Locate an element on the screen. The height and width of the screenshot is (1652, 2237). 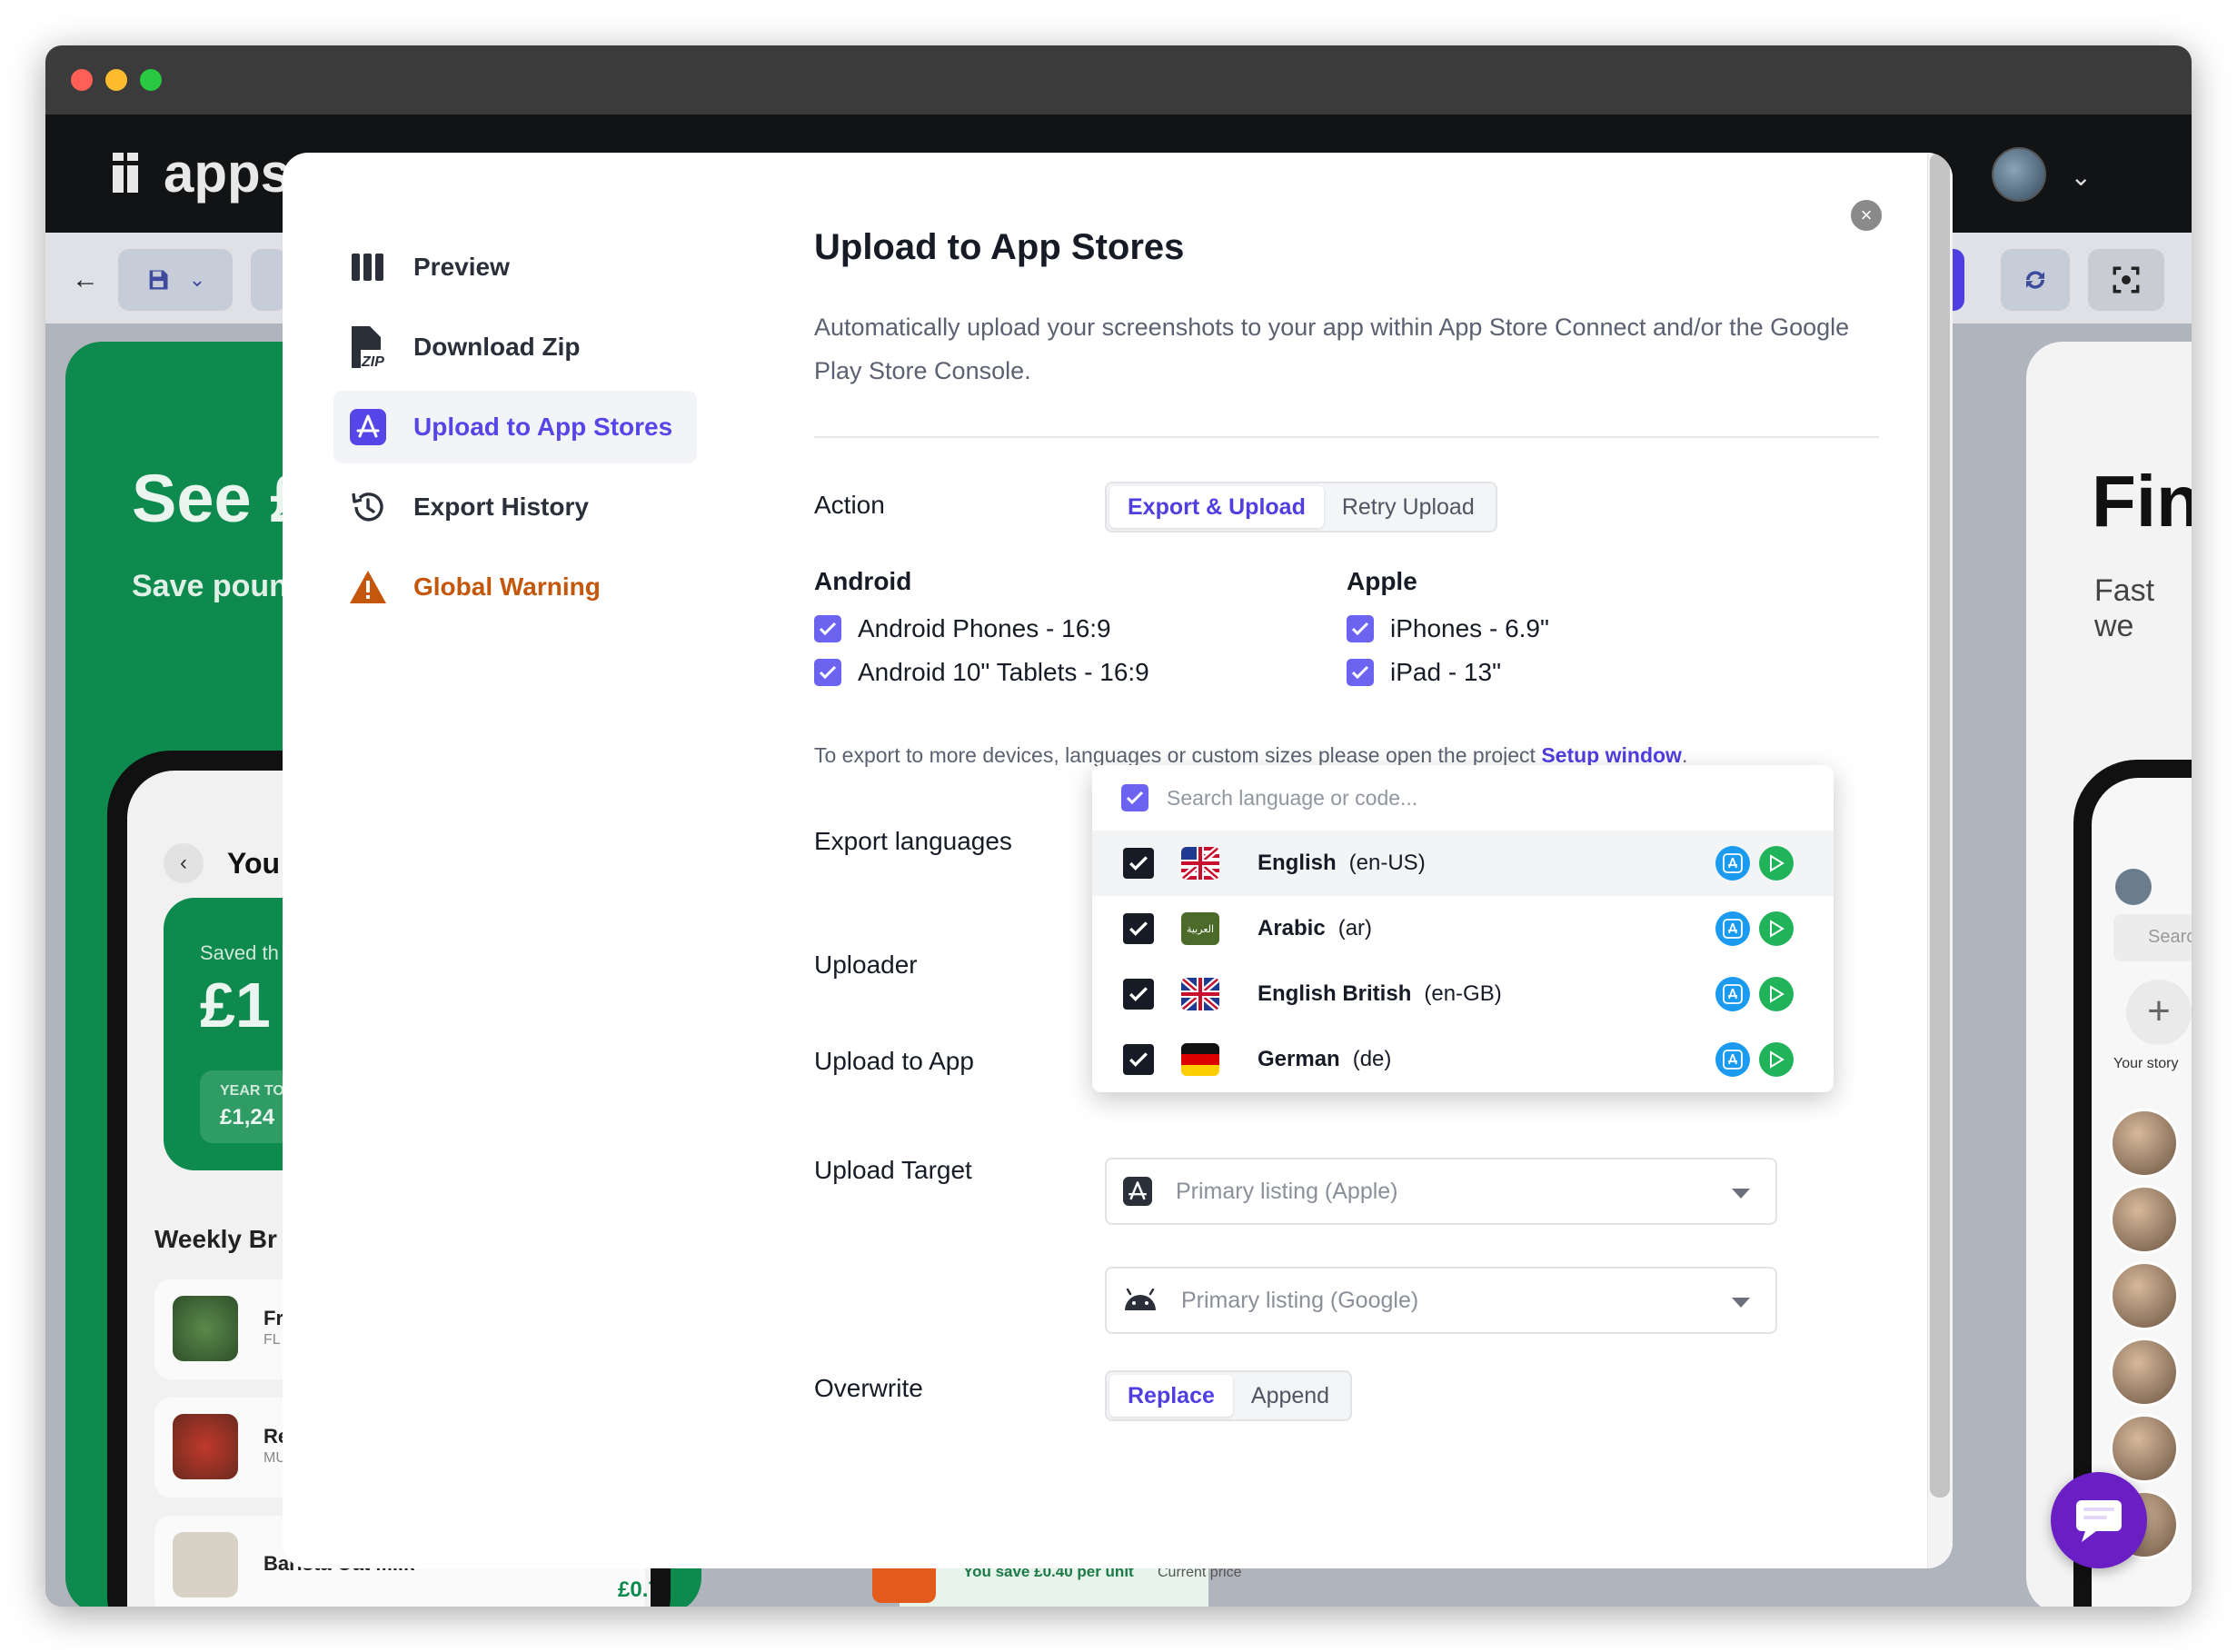
upload-target-label: Upload Target is located at coordinates (893, 1170).